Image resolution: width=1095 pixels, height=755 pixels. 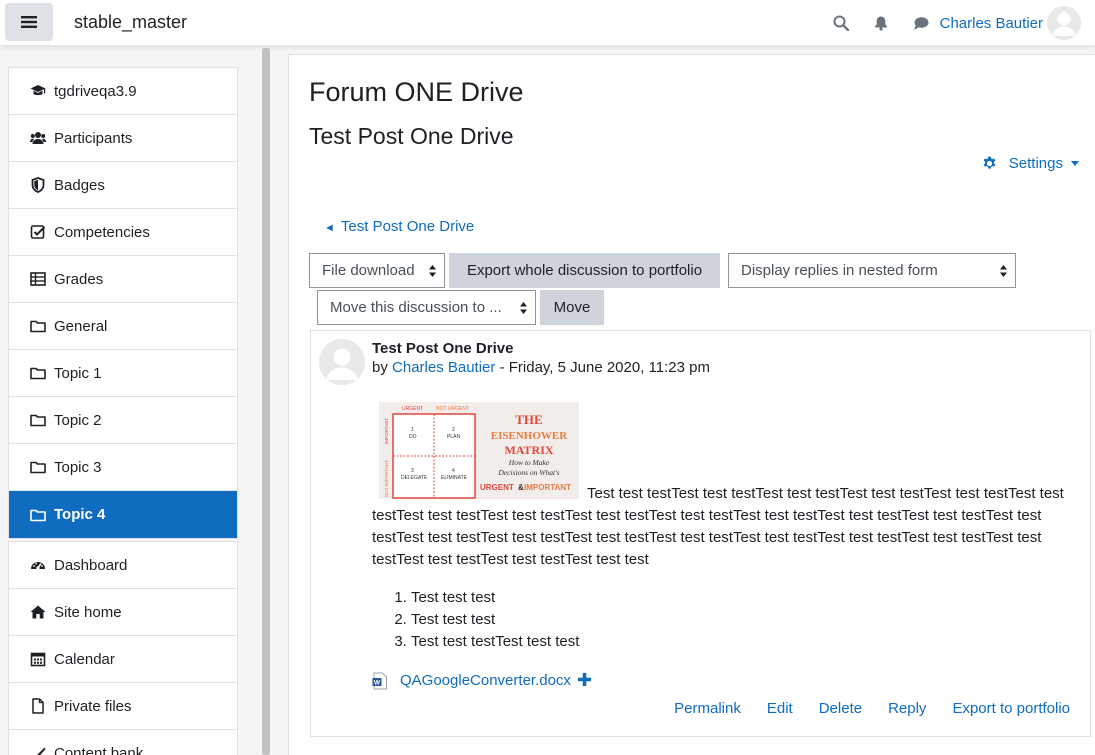 I want to click on settings-menu: Settings, so click(x=1030, y=163).